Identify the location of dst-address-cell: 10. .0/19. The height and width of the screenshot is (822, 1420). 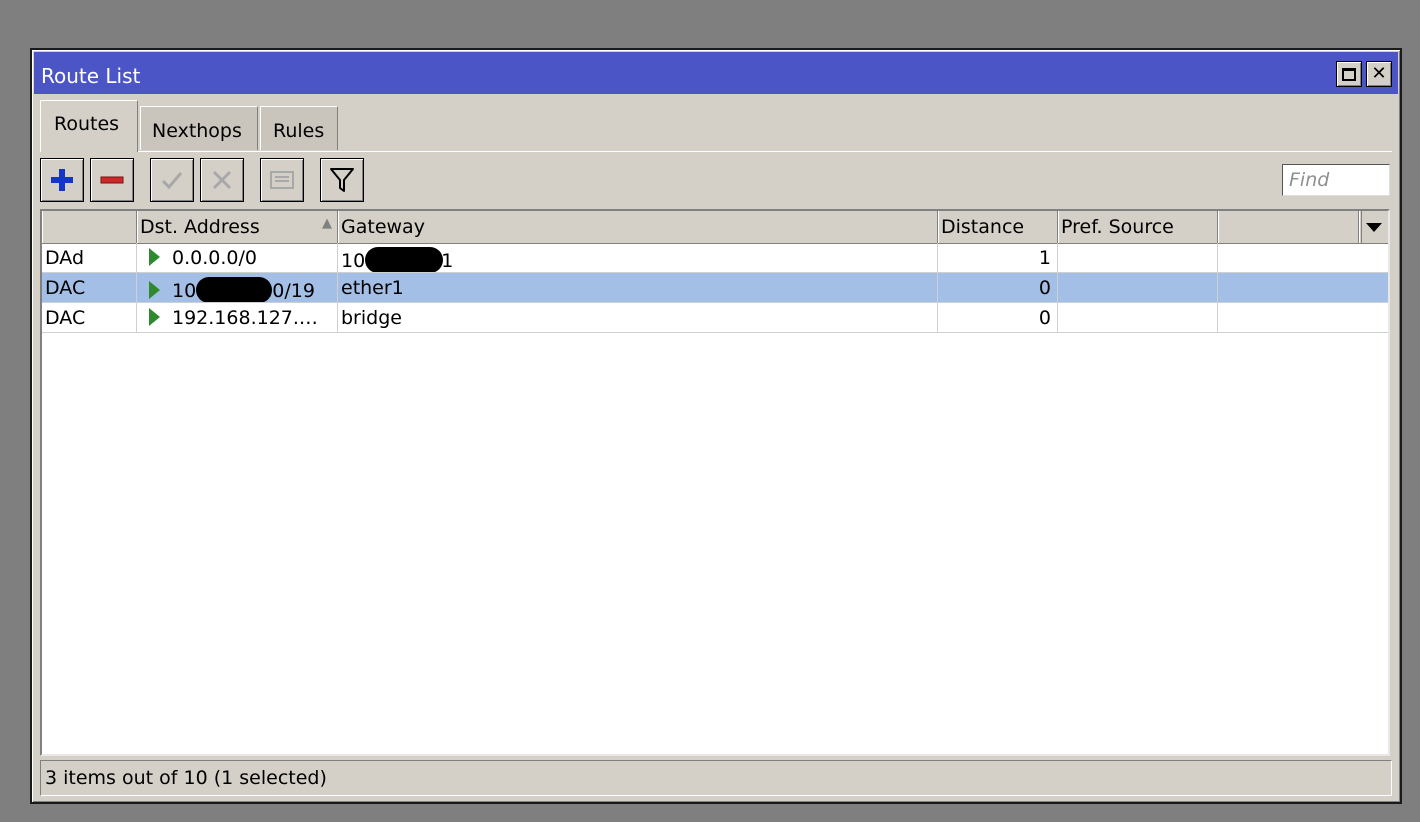
(237, 287).